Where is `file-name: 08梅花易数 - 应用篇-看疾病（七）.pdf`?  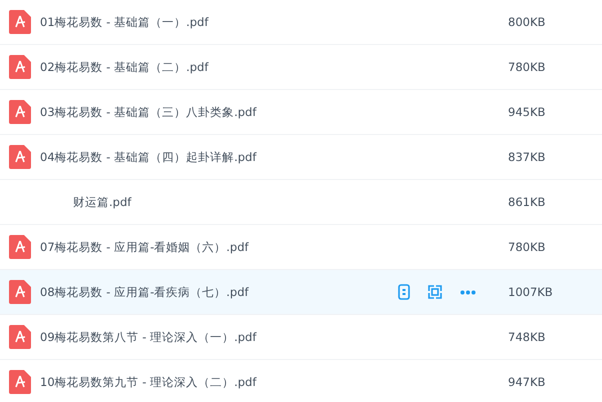 file-name: 08梅花易数 - 应用篇-看疾病（七）.pdf is located at coordinates (145, 292).